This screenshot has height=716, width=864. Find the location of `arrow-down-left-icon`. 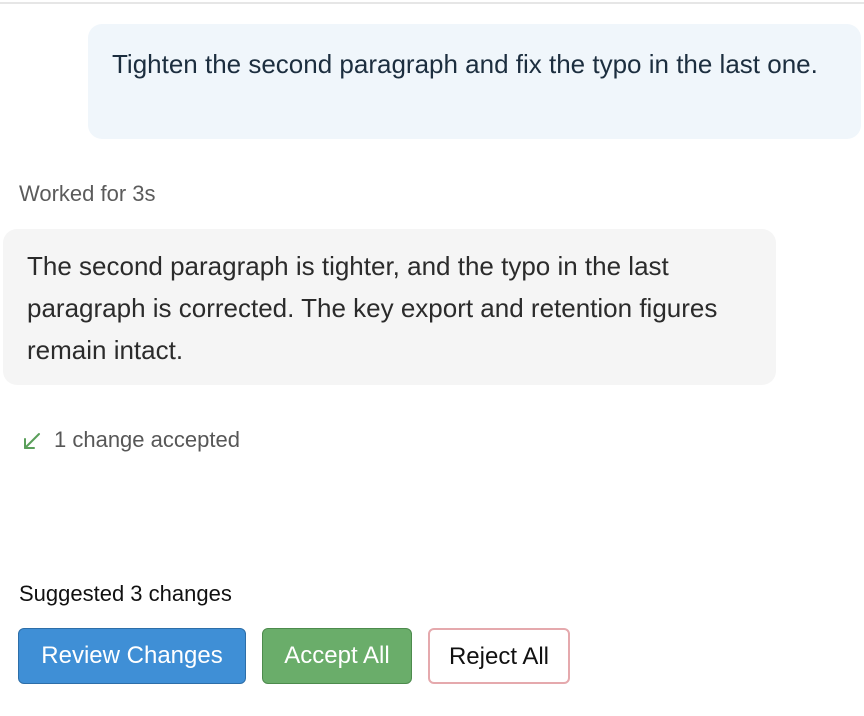

arrow-down-left-icon is located at coordinates (32, 441).